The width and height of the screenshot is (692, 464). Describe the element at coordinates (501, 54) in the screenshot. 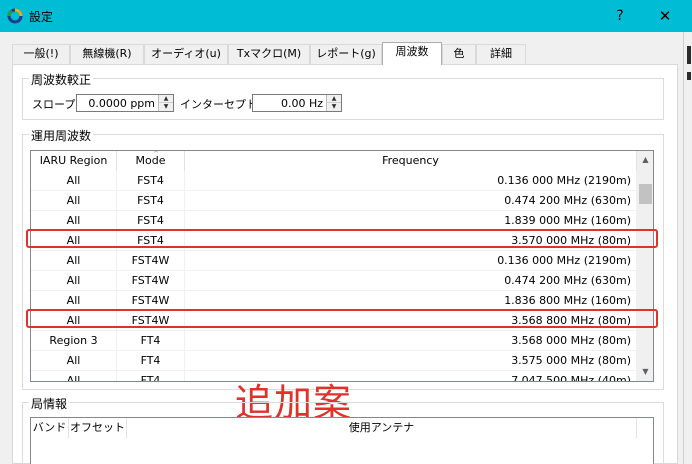

I see `tab-advanced: 詳細` at that location.